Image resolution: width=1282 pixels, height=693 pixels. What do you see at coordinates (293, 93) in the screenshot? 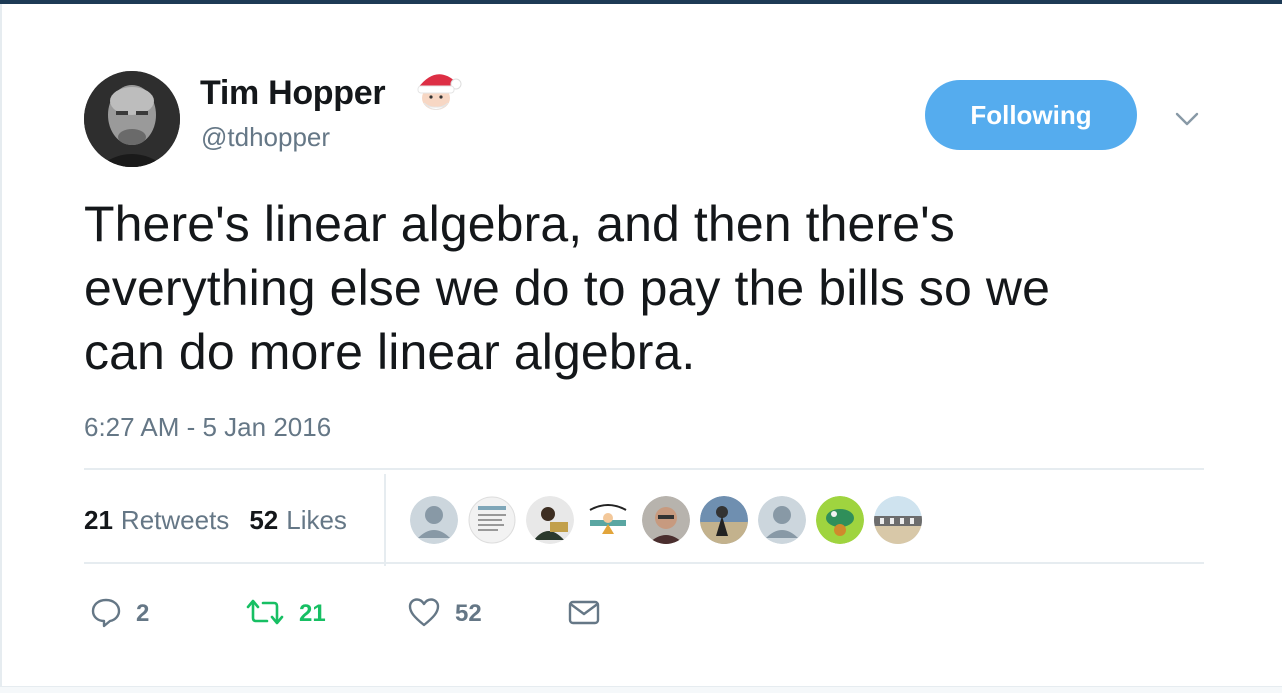
I see `author-name: Tim Hopper` at bounding box center [293, 93].